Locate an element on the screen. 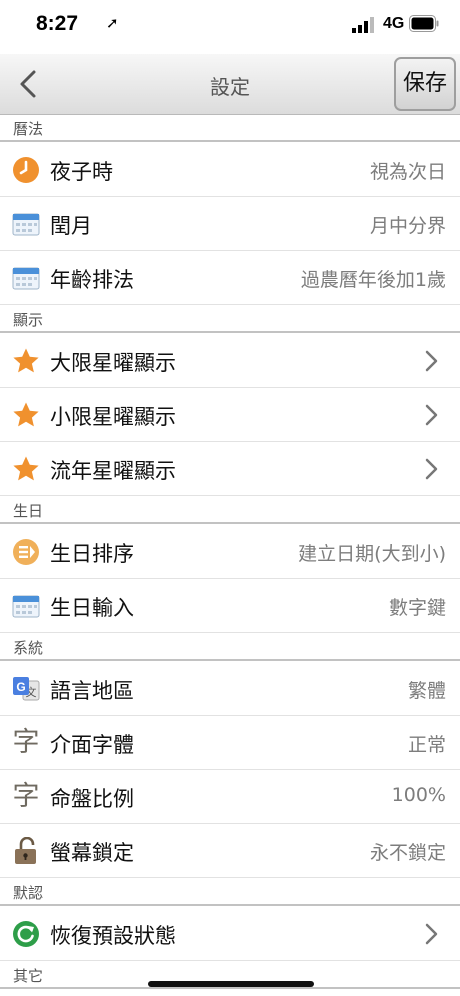 This screenshot has height=996, width=460. row-label: 介面字體 is located at coordinates (92, 745).